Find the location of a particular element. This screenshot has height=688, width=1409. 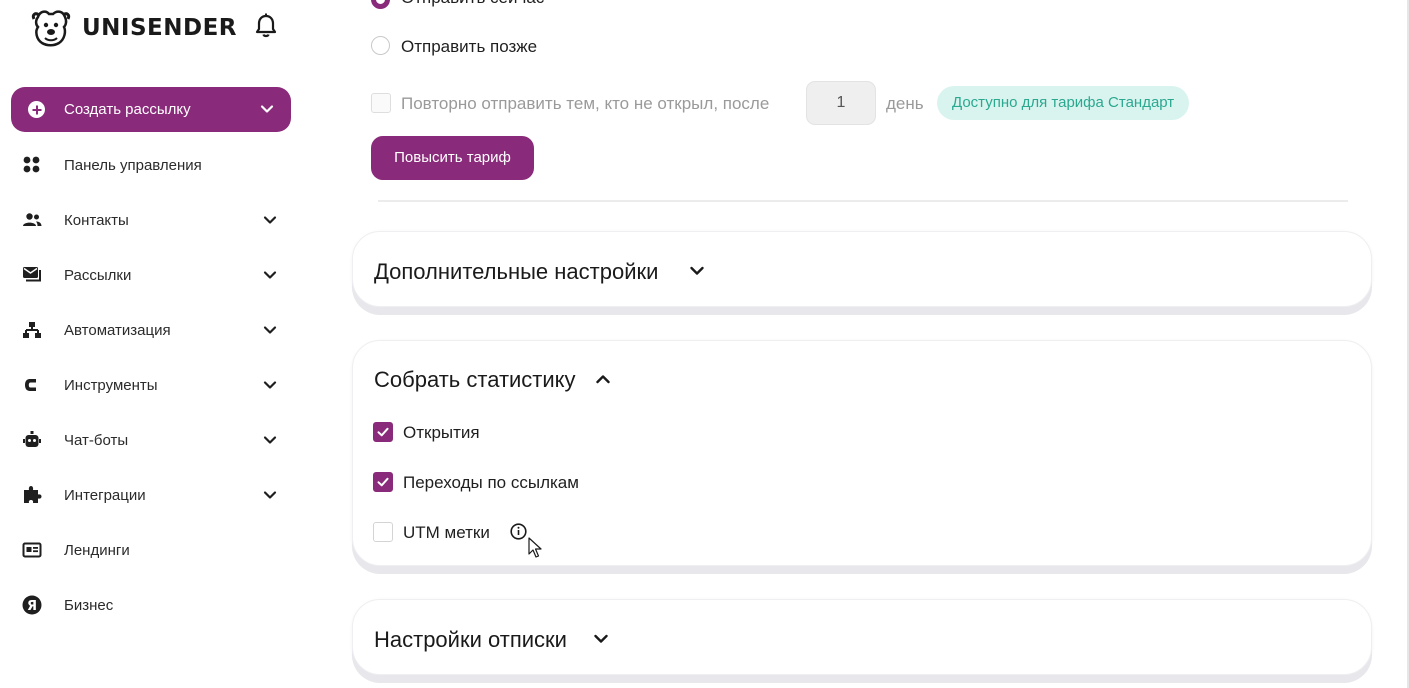

dog-logo-icon is located at coordinates (51, 28).